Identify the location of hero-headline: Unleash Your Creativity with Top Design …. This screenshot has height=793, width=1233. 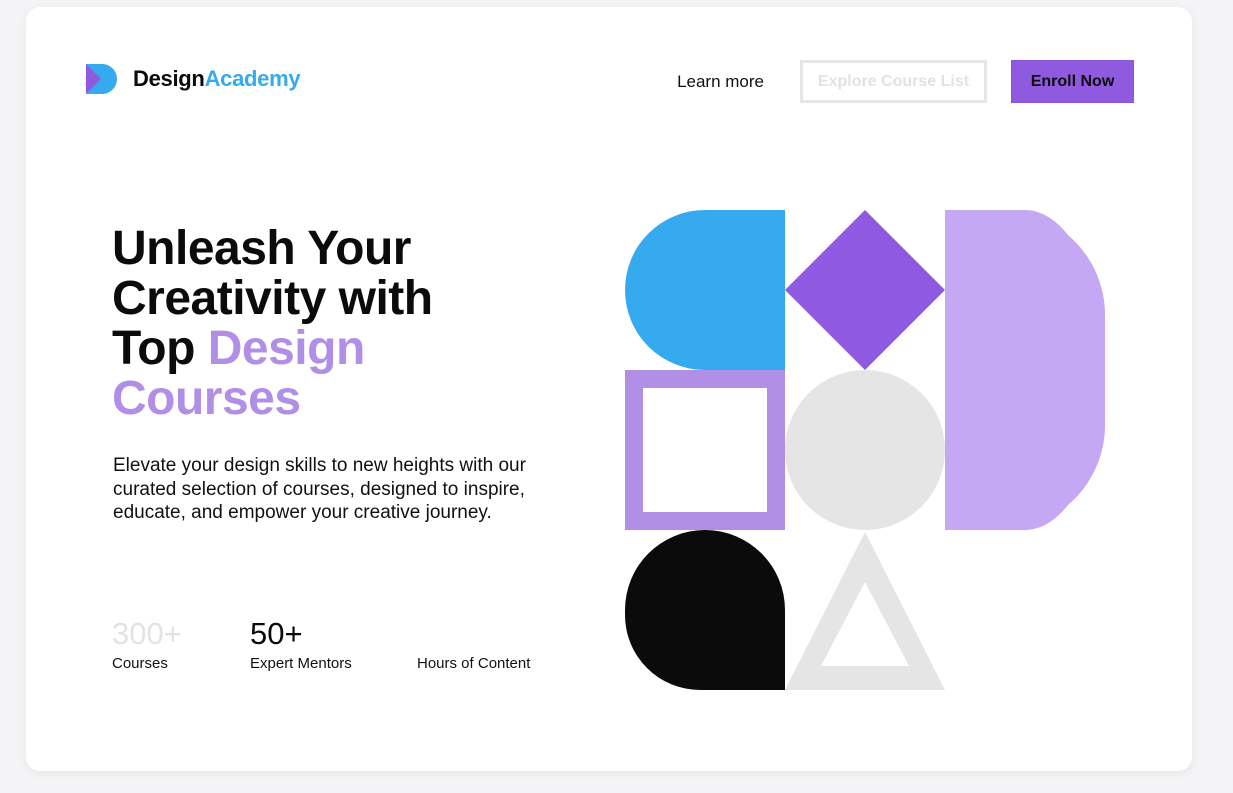
(332, 324).